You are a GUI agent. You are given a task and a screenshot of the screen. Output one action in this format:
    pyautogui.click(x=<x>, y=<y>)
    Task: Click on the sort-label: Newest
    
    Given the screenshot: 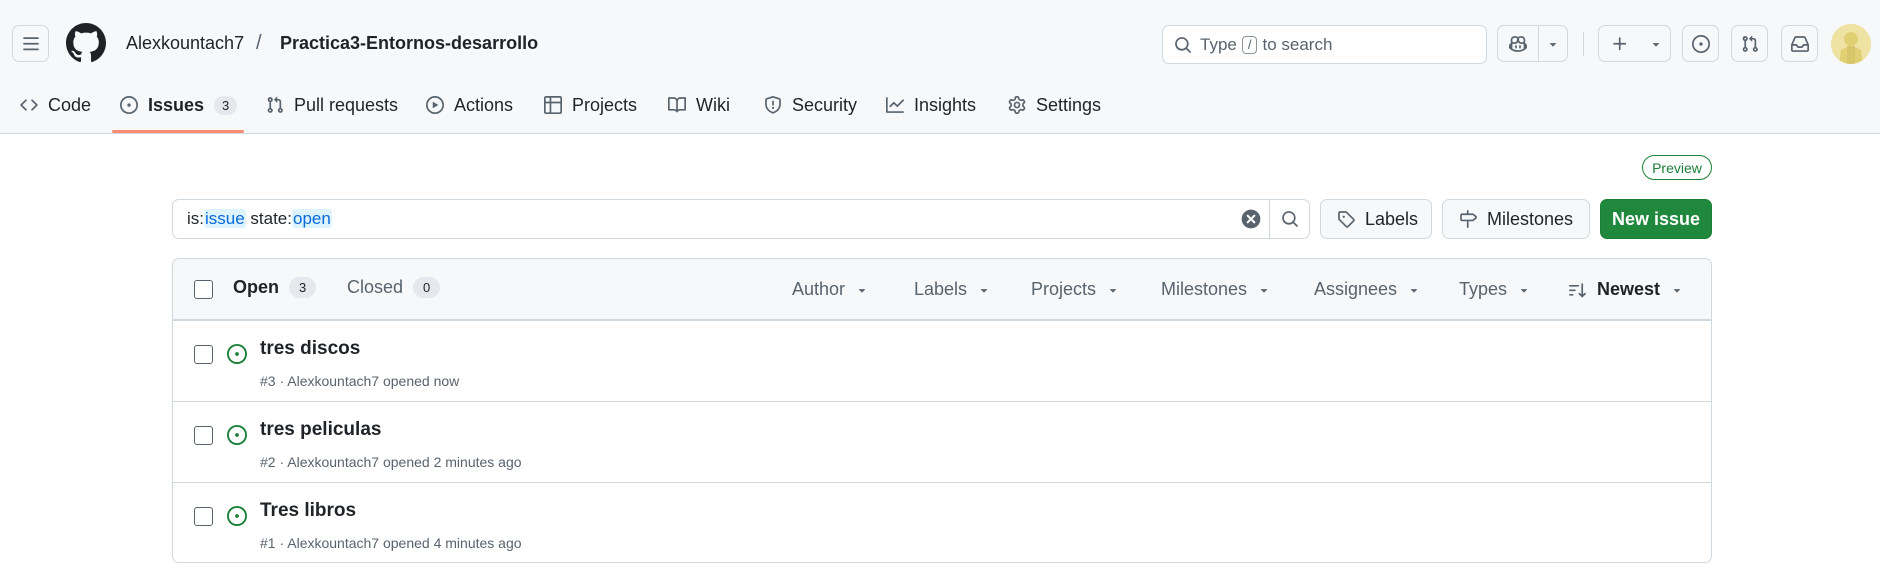 What is the action you would take?
    pyautogui.click(x=1629, y=289)
    